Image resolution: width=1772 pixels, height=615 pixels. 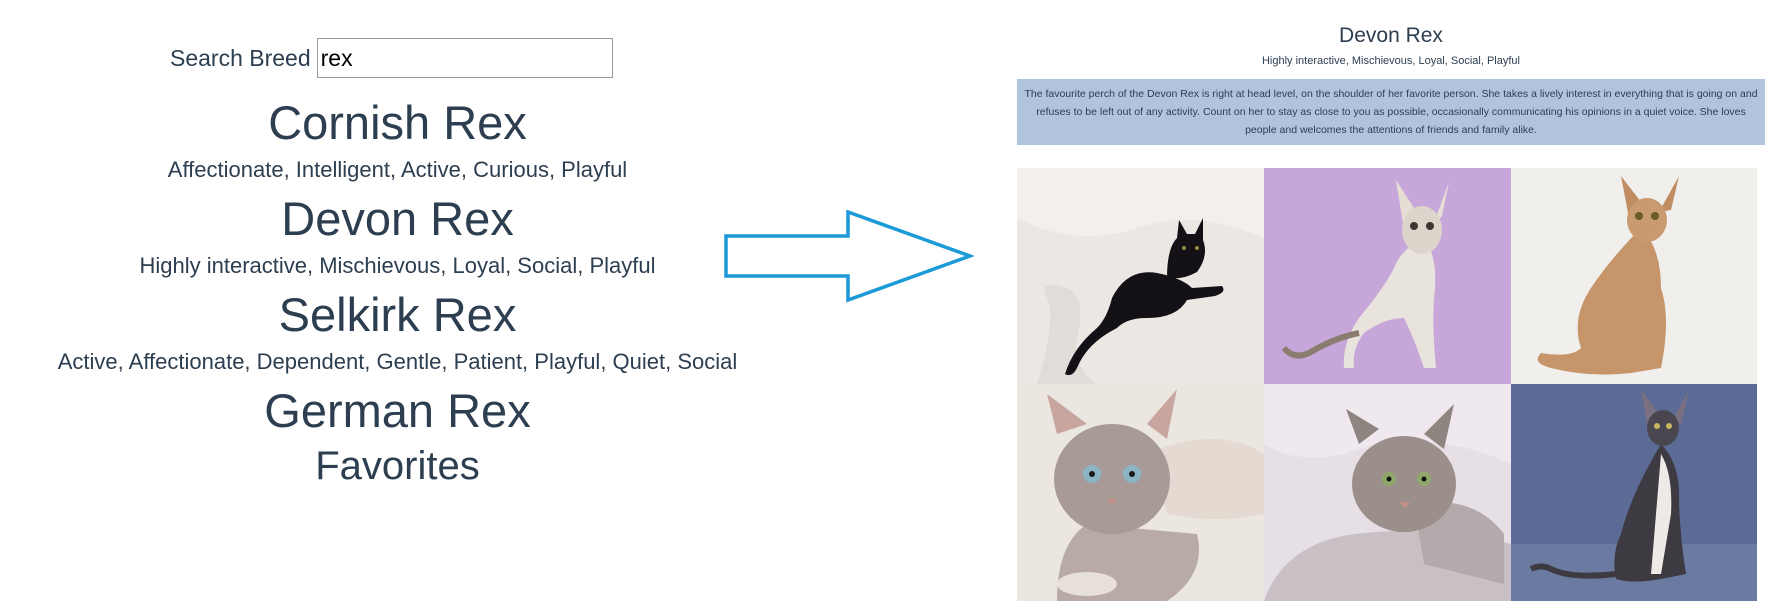 What do you see at coordinates (1387, 492) in the screenshot?
I see `tabby-cat-lying-photo` at bounding box center [1387, 492].